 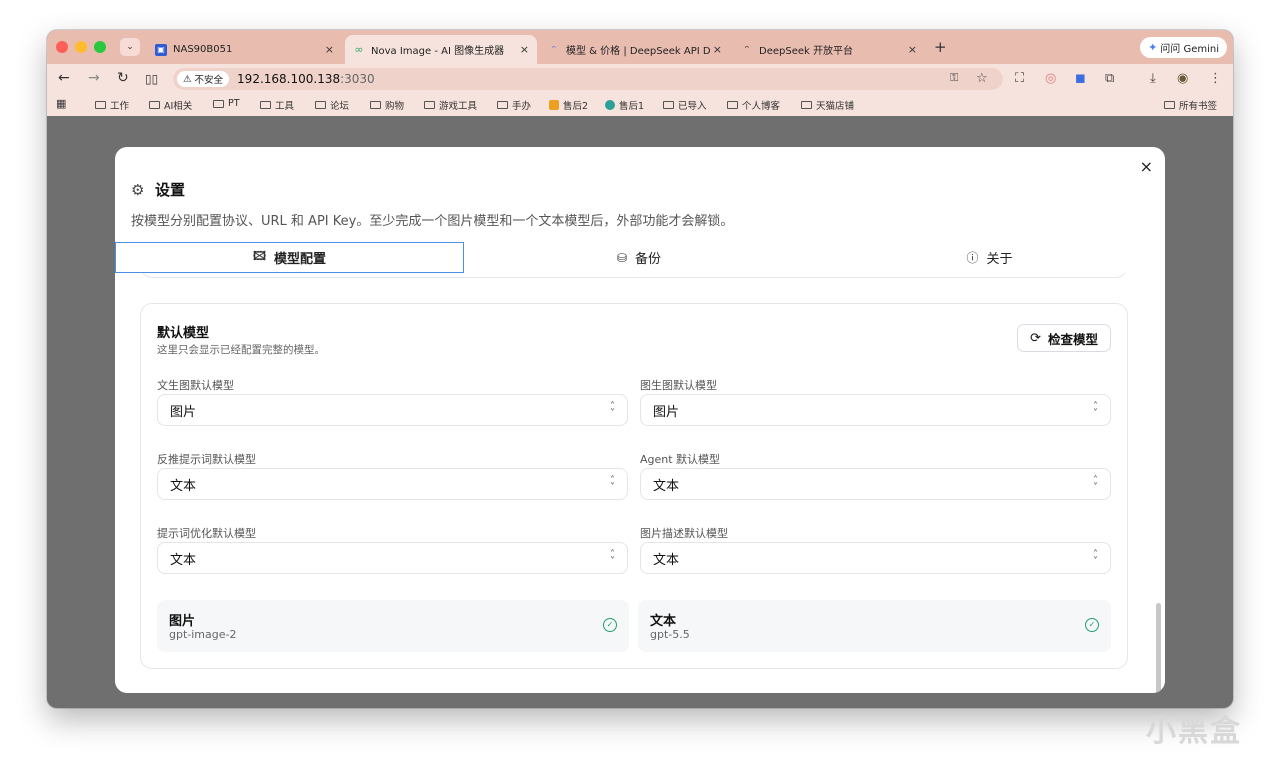 I want to click on field-label: 图生图默认模型, so click(x=678, y=385).